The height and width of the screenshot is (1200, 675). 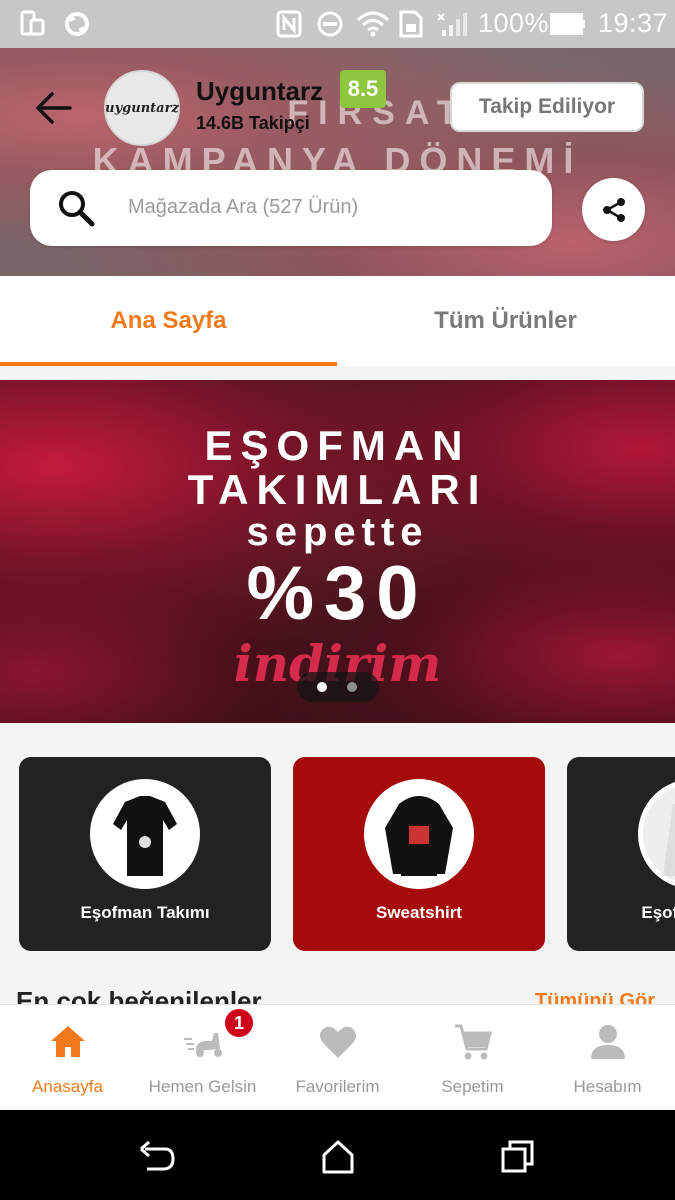 I want to click on nav-home: Anasayfa, so click(x=67, y=1058).